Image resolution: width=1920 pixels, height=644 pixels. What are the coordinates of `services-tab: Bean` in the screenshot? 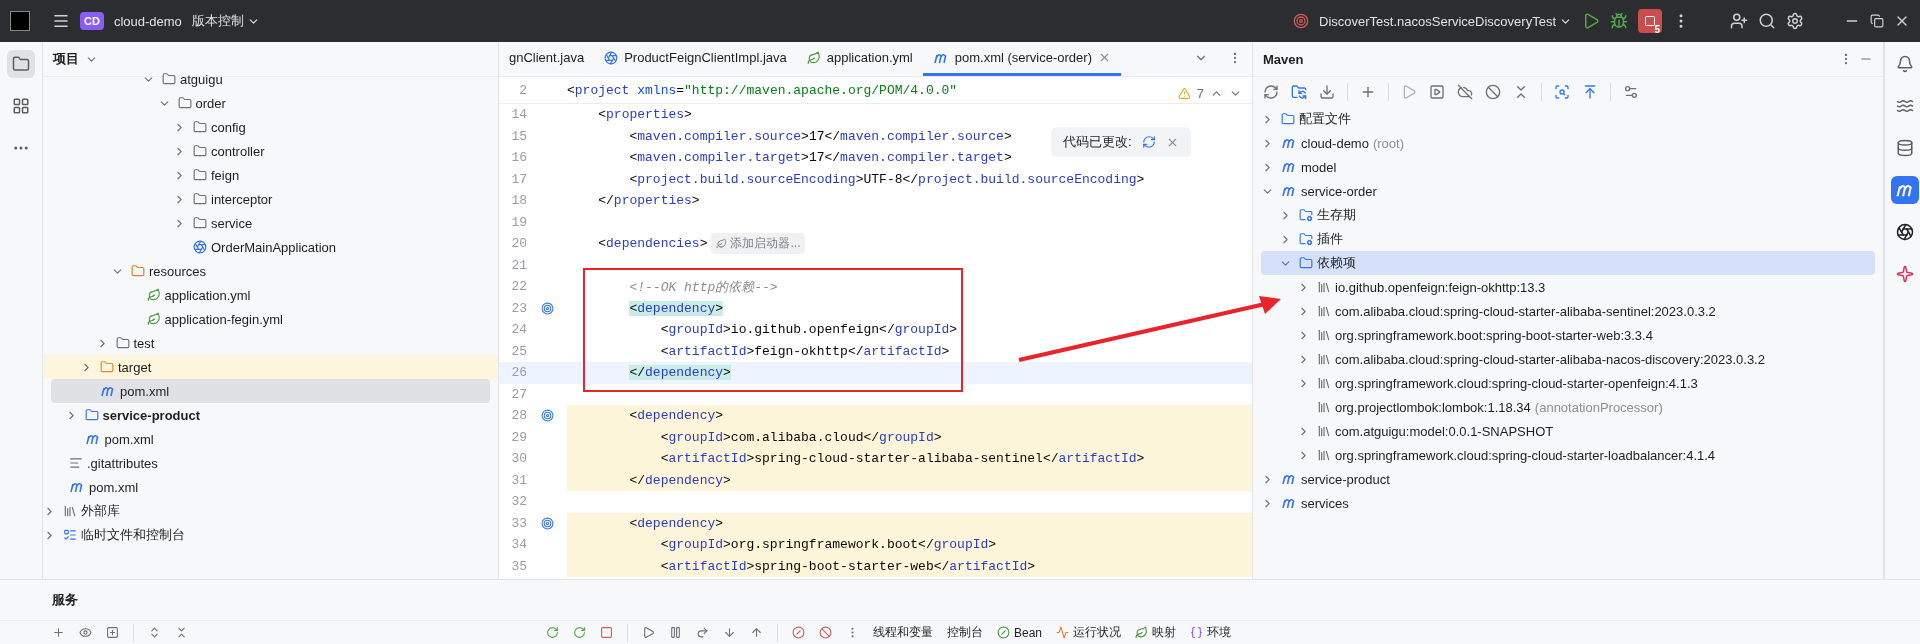 It's located at (1020, 632).